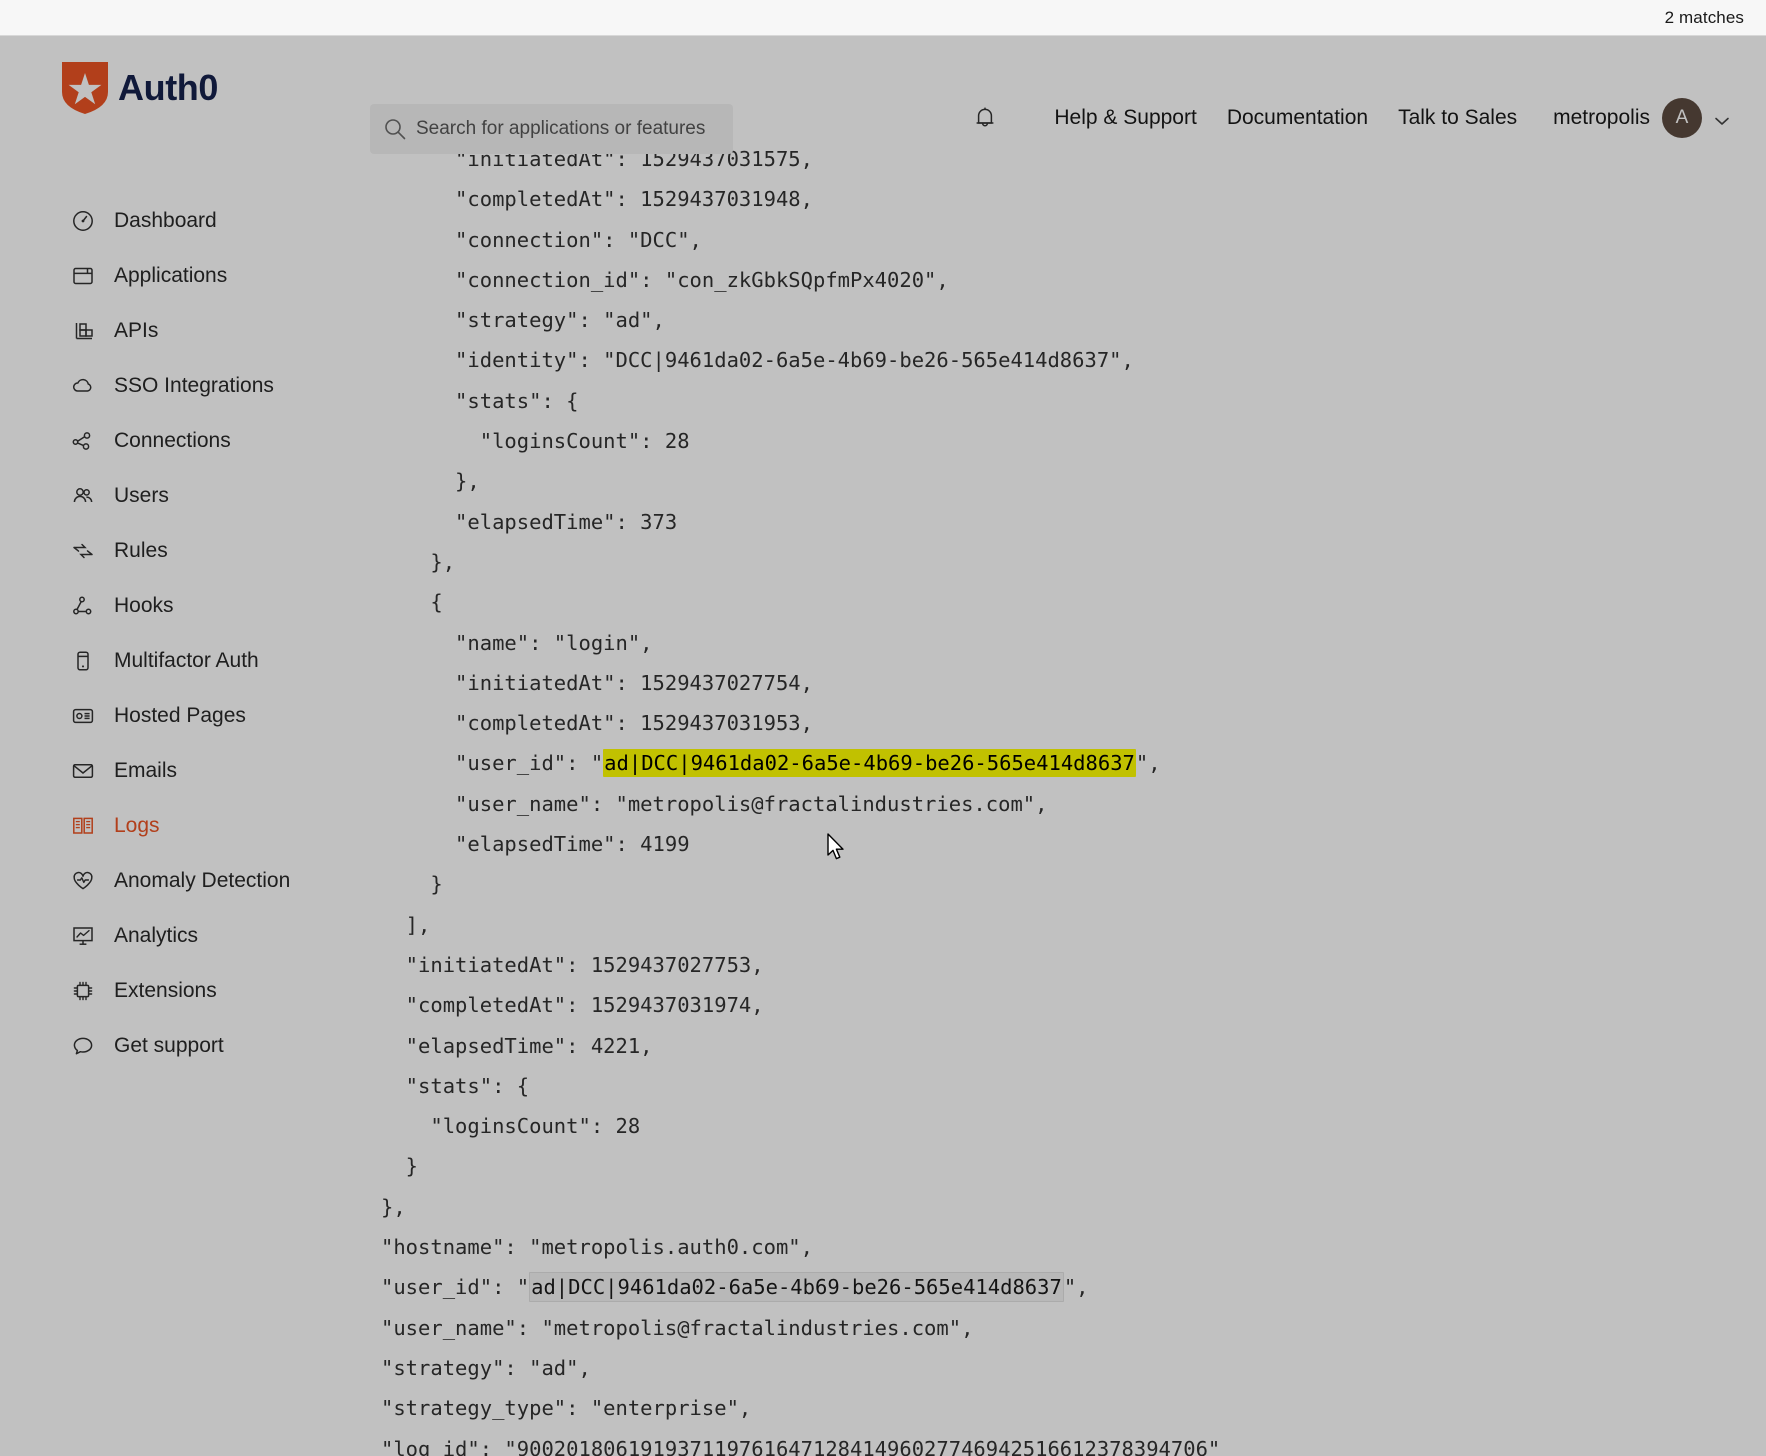  I want to click on chart-board-icon, so click(82, 935).